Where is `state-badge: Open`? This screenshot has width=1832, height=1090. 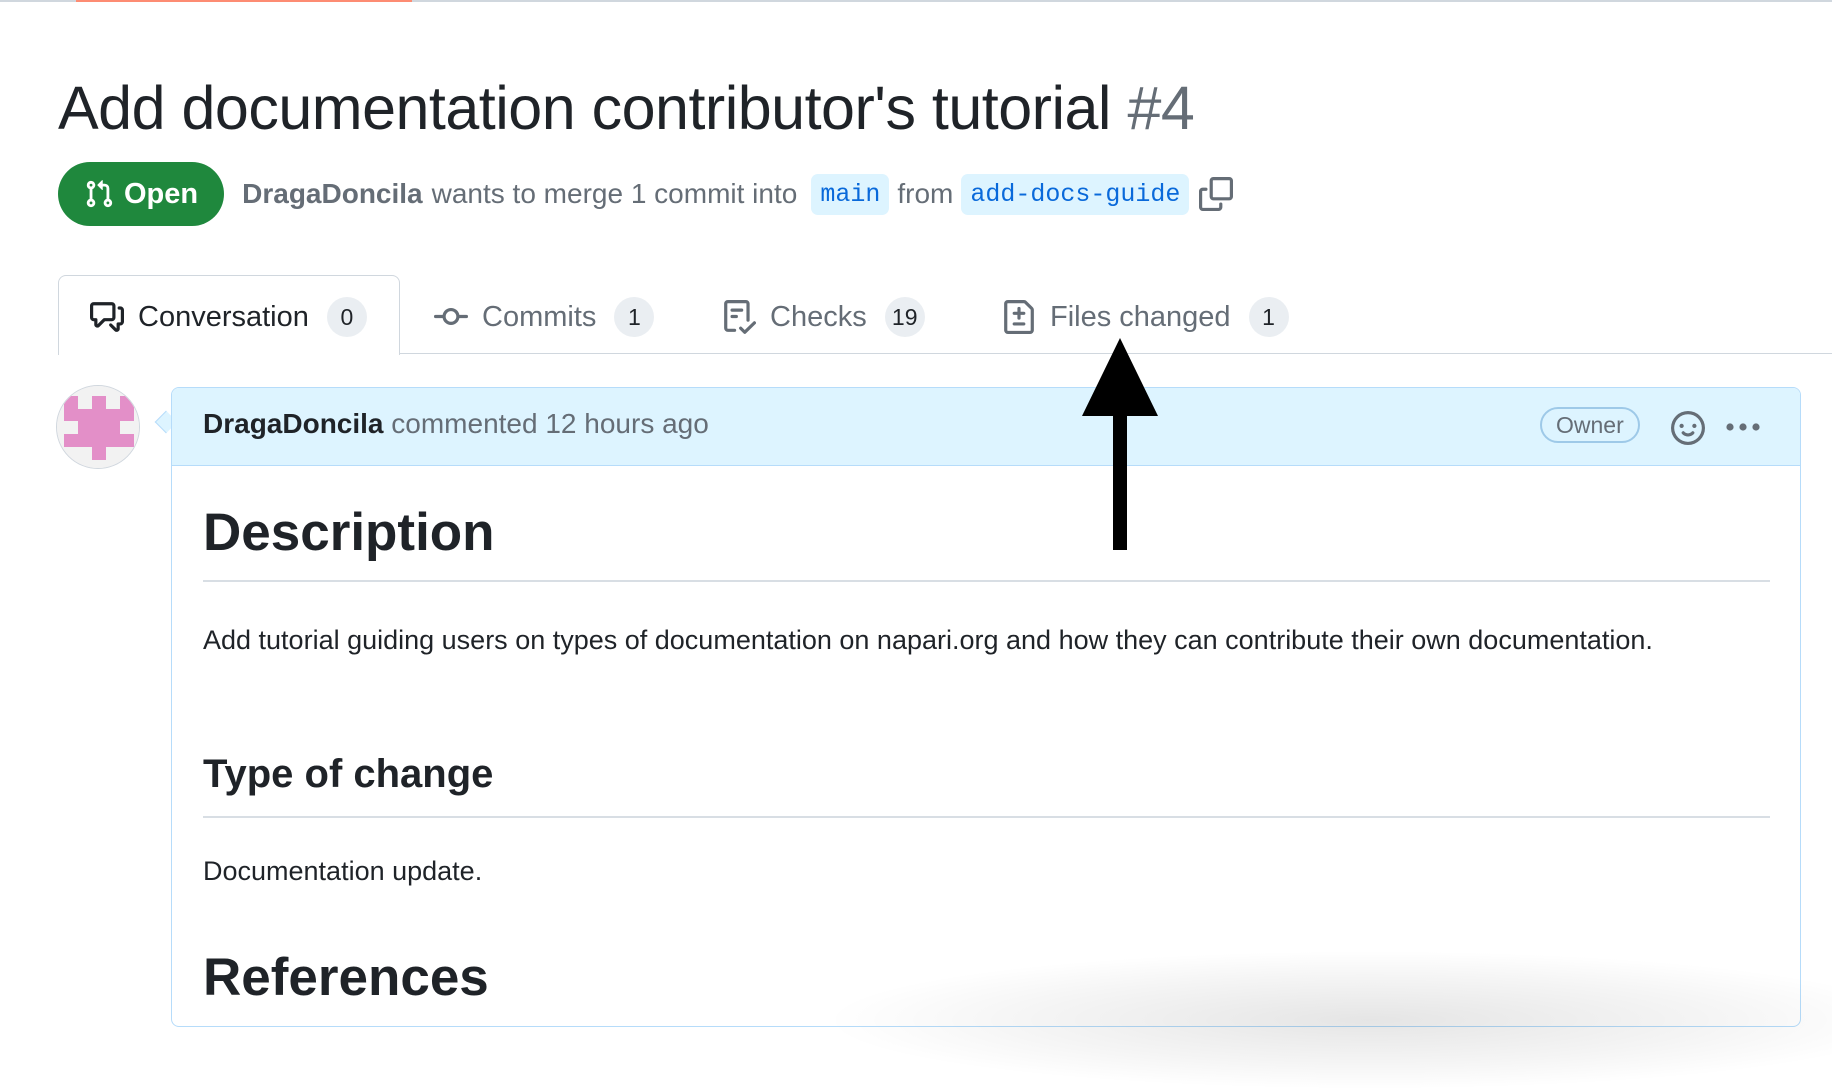
state-badge: Open is located at coordinates (141, 194).